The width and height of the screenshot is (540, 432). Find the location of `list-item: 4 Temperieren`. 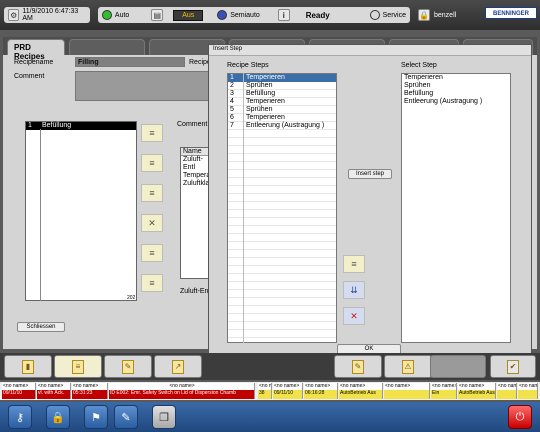

list-item: 4 Temperieren is located at coordinates (282, 102).